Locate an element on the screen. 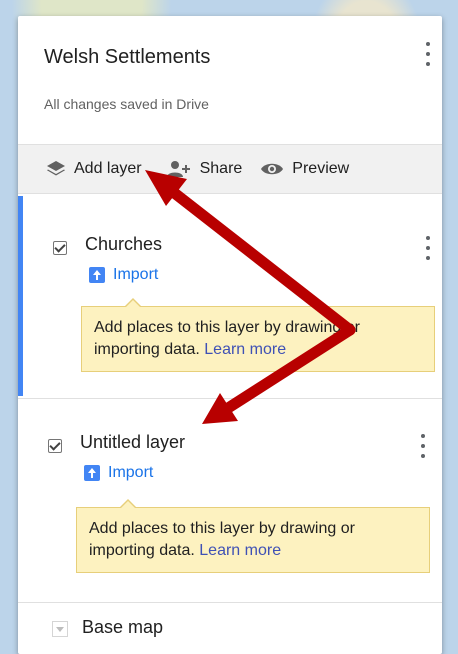 The height and width of the screenshot is (654, 458). layers-icon is located at coordinates (56, 168).